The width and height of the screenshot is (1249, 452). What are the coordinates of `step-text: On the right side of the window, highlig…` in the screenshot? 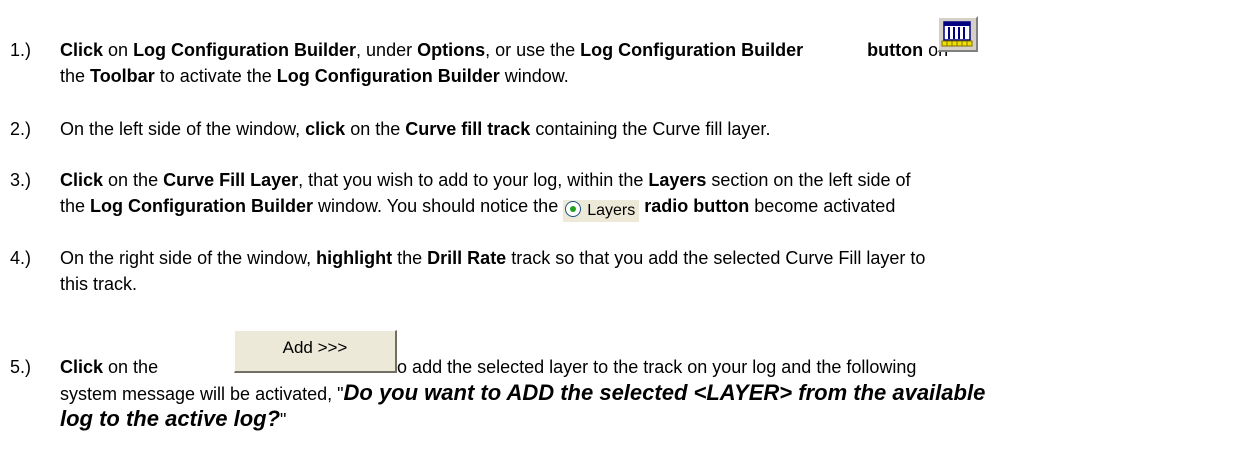 It's located at (492, 271).